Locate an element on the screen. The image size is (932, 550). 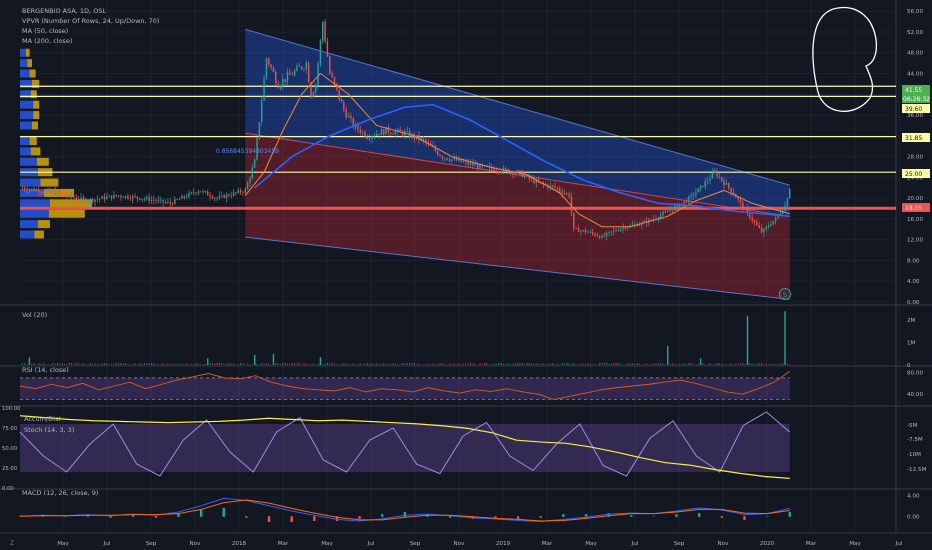
price-axis-tick: 28.00 is located at coordinates (915, 158).